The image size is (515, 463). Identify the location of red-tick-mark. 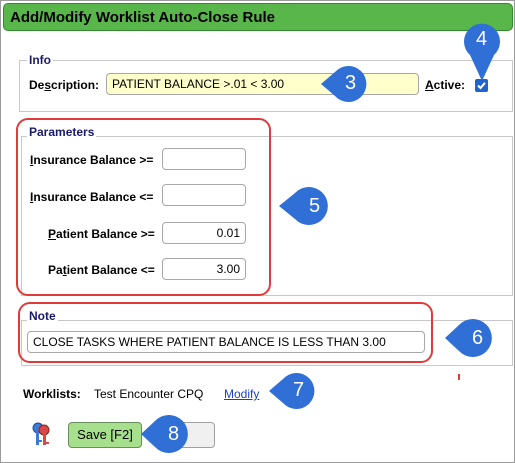
(459, 377).